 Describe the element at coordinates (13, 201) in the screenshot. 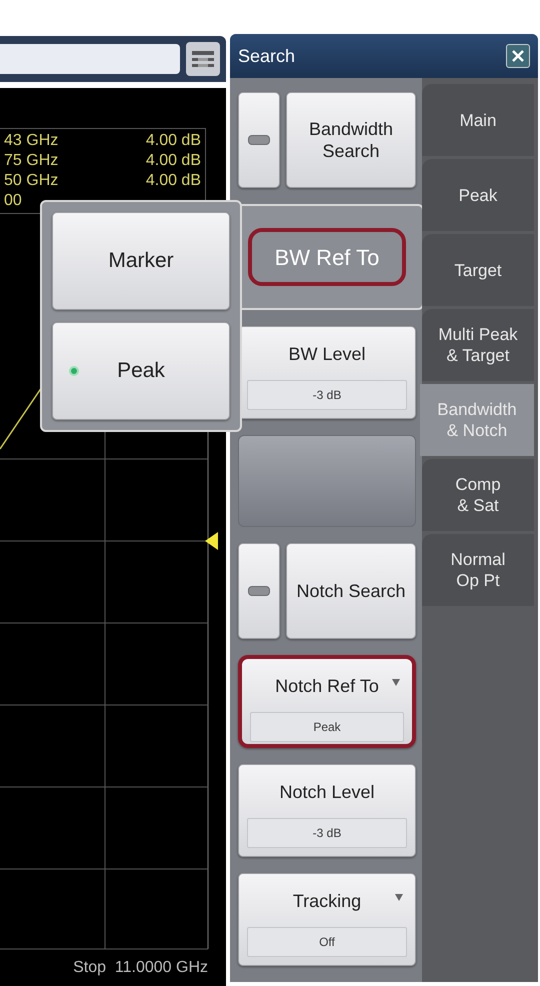

I see `marker-frequency: 00` at that location.